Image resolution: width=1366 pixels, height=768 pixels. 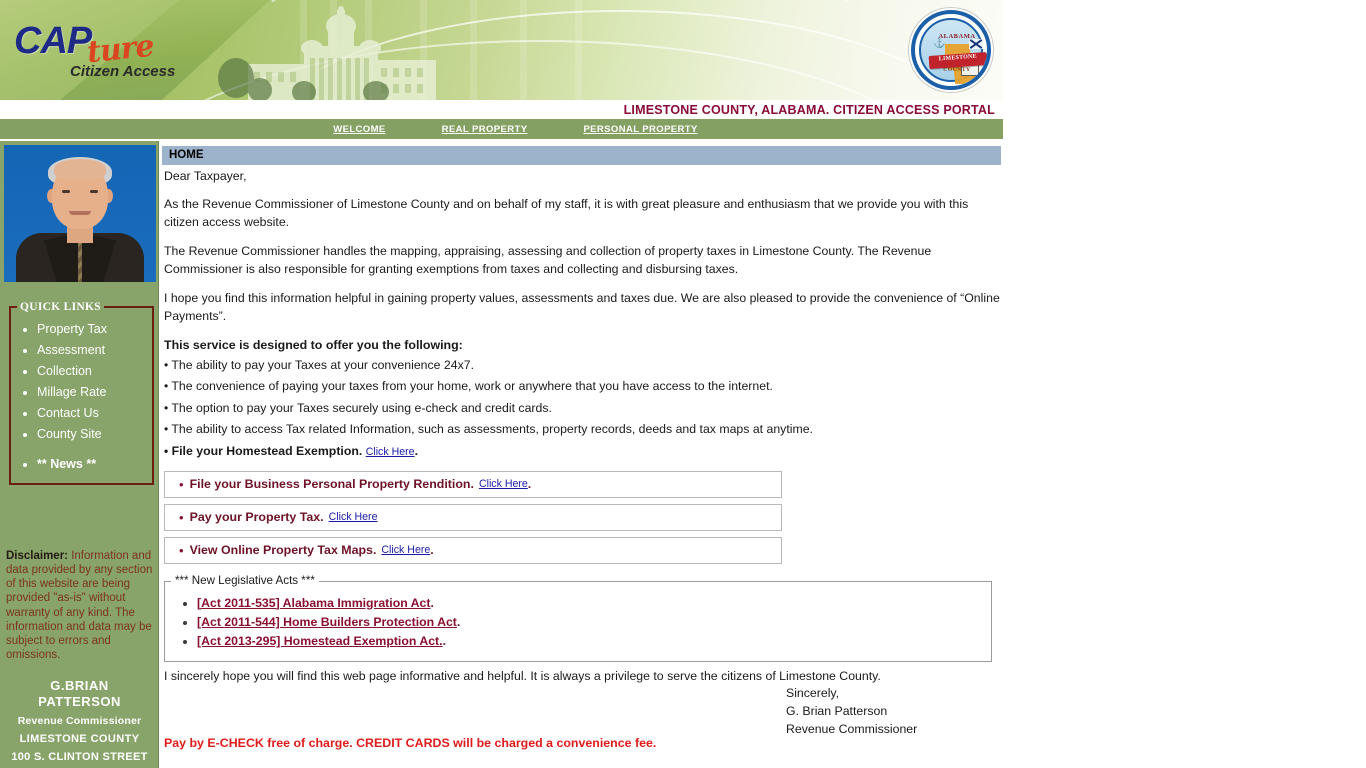 I want to click on pay-property-tax-click-here-link: Click Here, so click(x=353, y=517).